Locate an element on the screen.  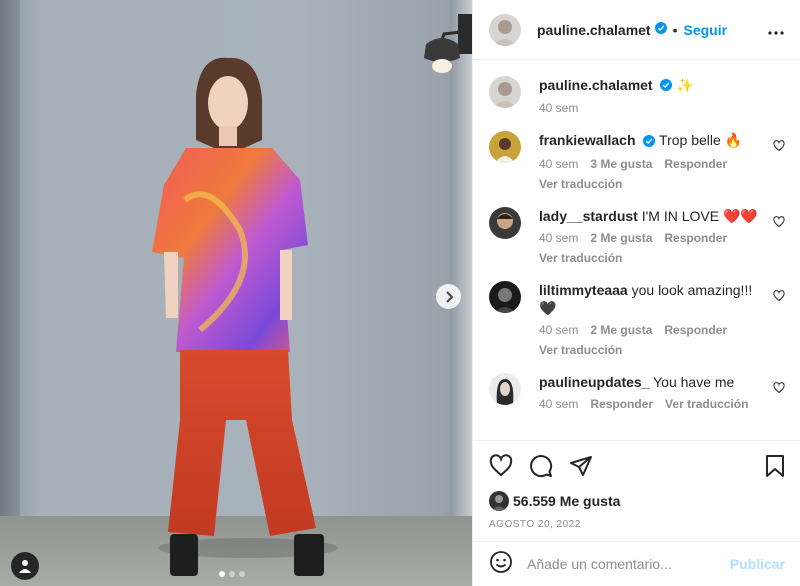
publish-button: Publicar is located at coordinates (757, 564).